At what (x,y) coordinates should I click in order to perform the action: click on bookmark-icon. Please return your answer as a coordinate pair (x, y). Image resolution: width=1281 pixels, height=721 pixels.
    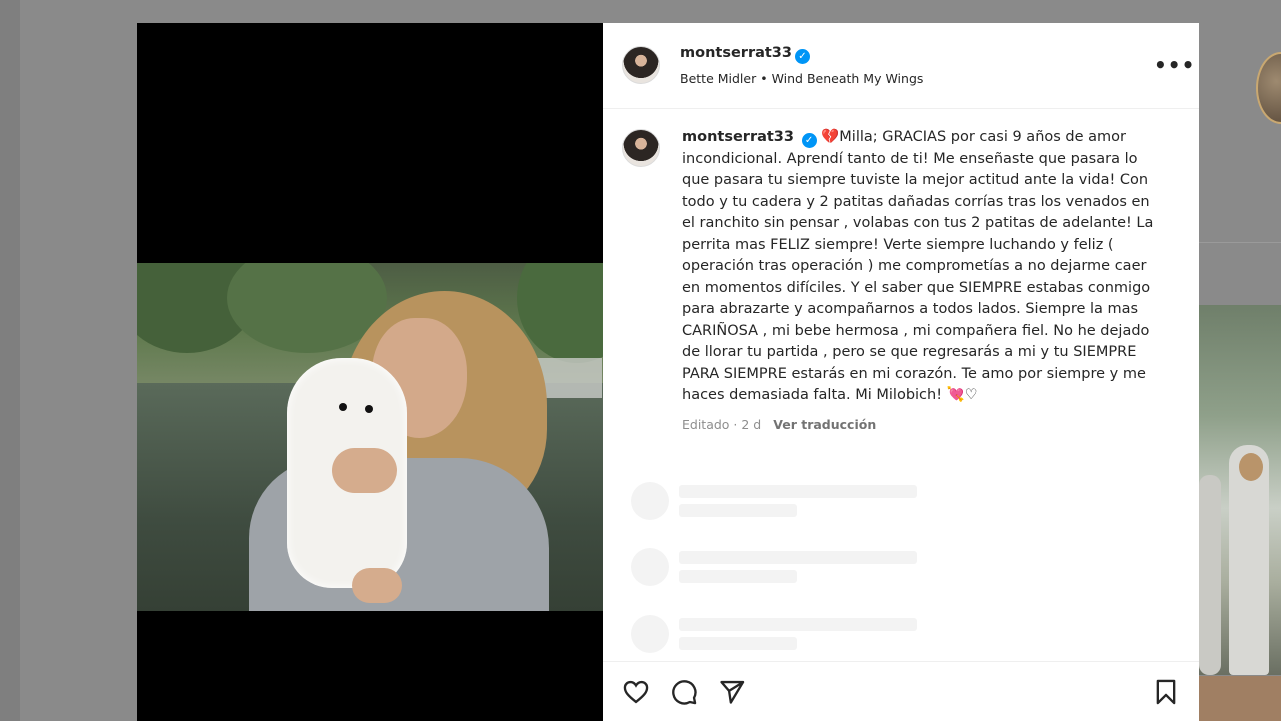
    Looking at the image, I should click on (1166, 692).